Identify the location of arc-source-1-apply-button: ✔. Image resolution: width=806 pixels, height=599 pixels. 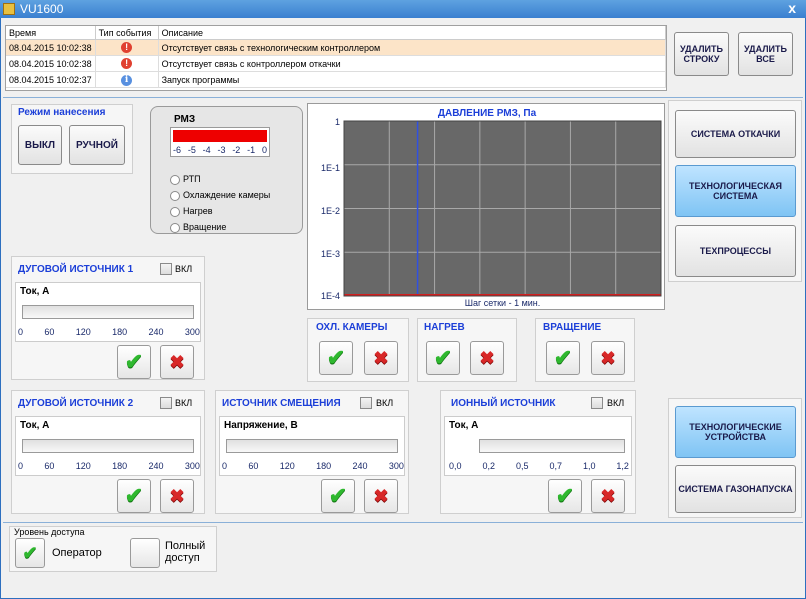
(134, 362).